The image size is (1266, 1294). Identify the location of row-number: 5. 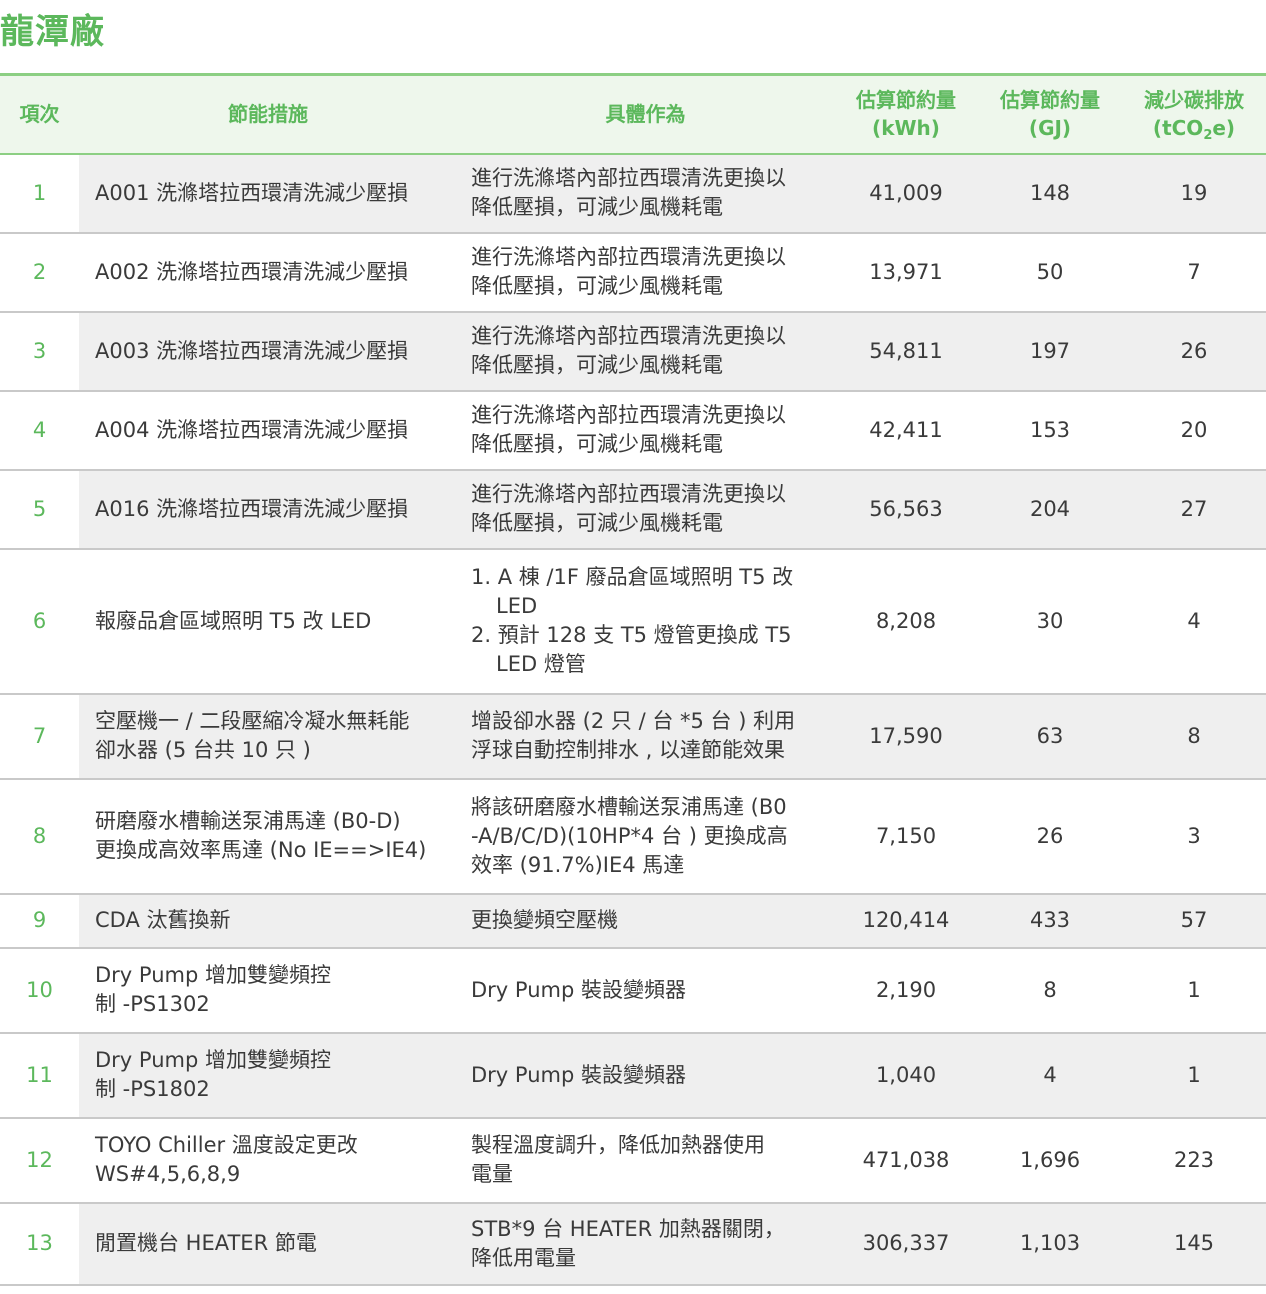
(39, 509).